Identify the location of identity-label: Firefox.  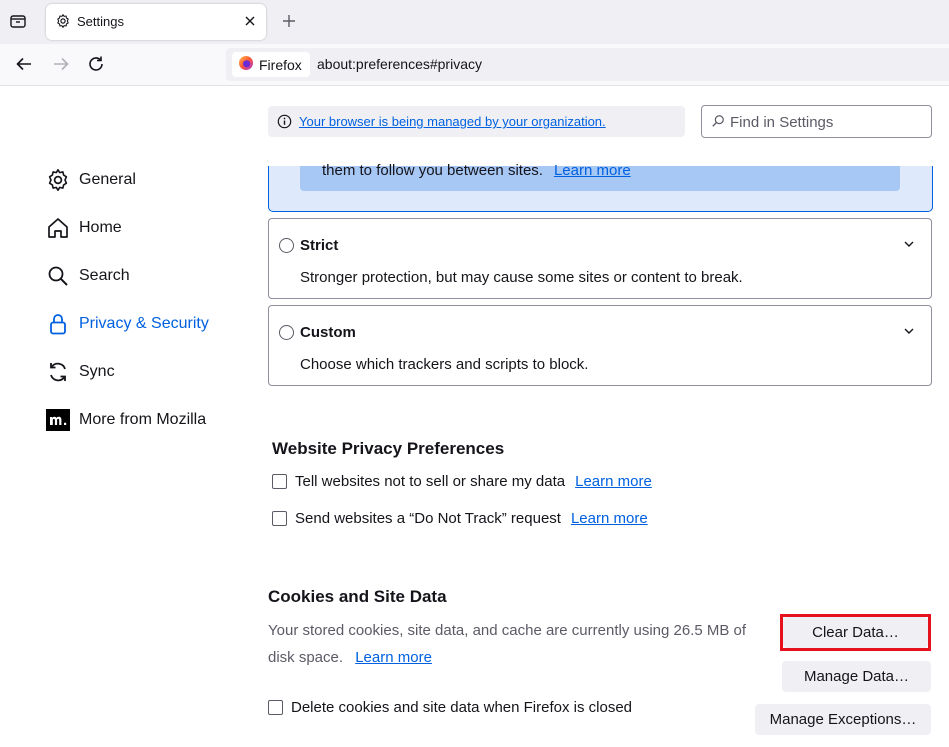
(280, 64).